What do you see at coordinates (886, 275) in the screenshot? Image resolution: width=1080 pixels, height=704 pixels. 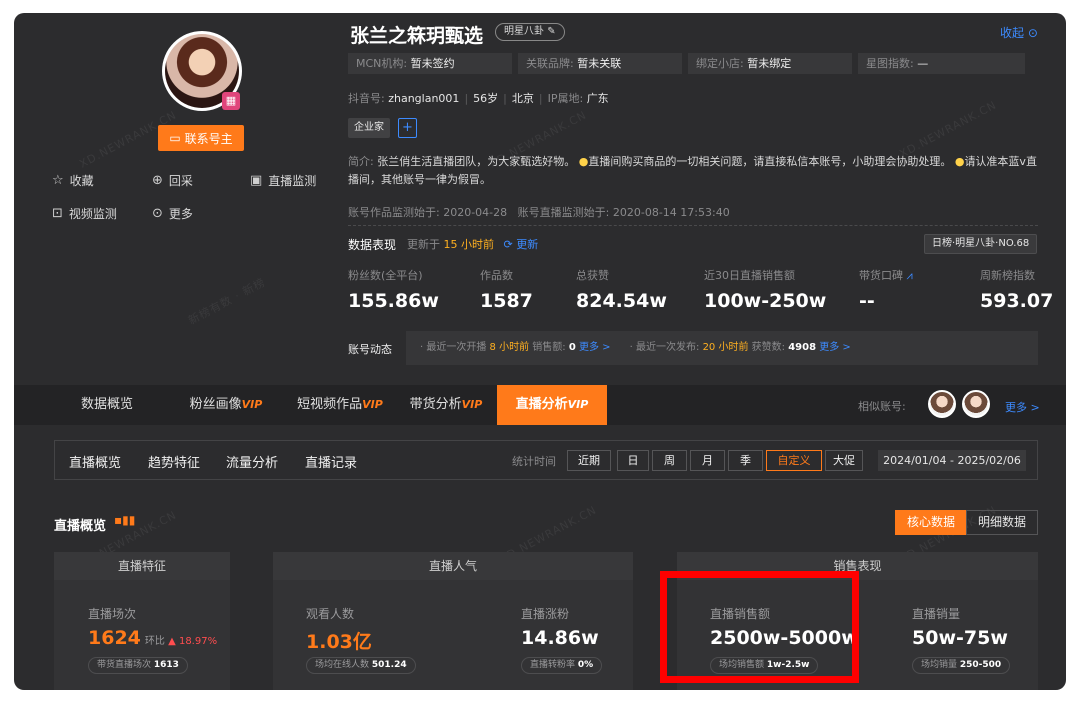 I see `stat-label: 带货口碑 ⩘` at bounding box center [886, 275].